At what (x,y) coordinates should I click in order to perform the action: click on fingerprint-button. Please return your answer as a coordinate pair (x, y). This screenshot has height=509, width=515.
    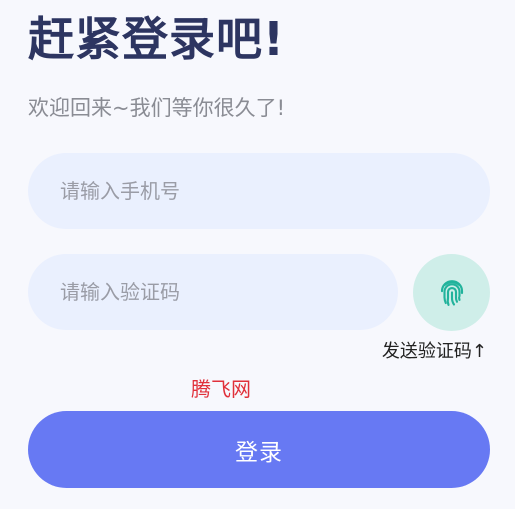
    Looking at the image, I should click on (451, 292).